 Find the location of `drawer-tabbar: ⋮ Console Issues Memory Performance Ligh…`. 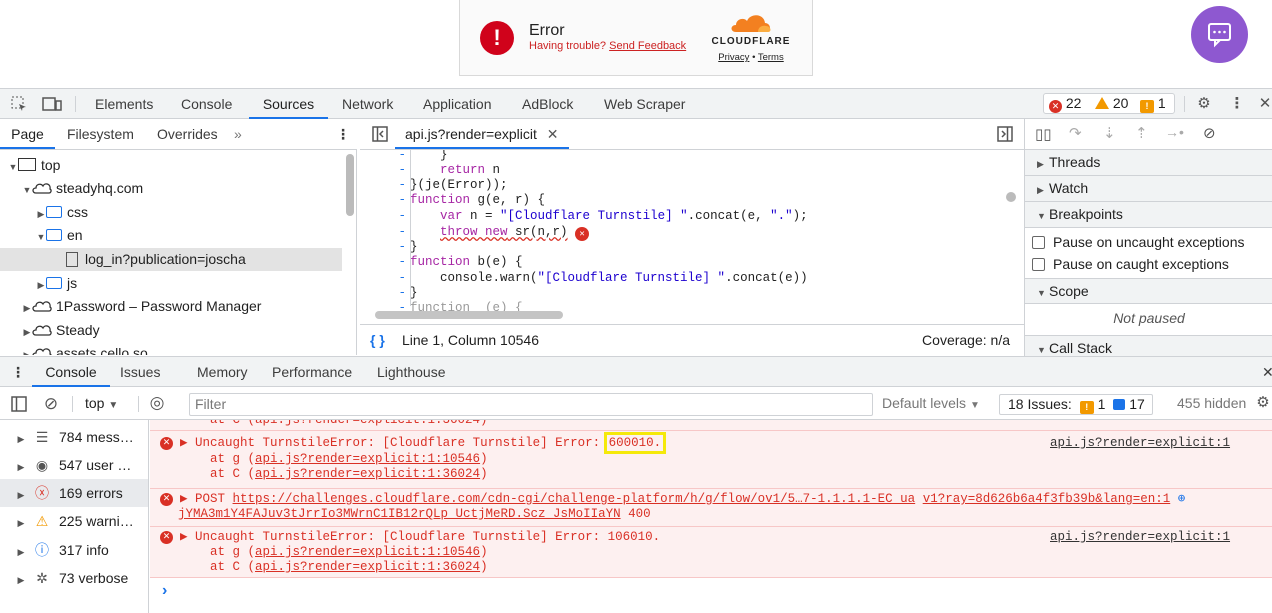

drawer-tabbar: ⋮ Console Issues Memory Performance Ligh… is located at coordinates (636, 371).